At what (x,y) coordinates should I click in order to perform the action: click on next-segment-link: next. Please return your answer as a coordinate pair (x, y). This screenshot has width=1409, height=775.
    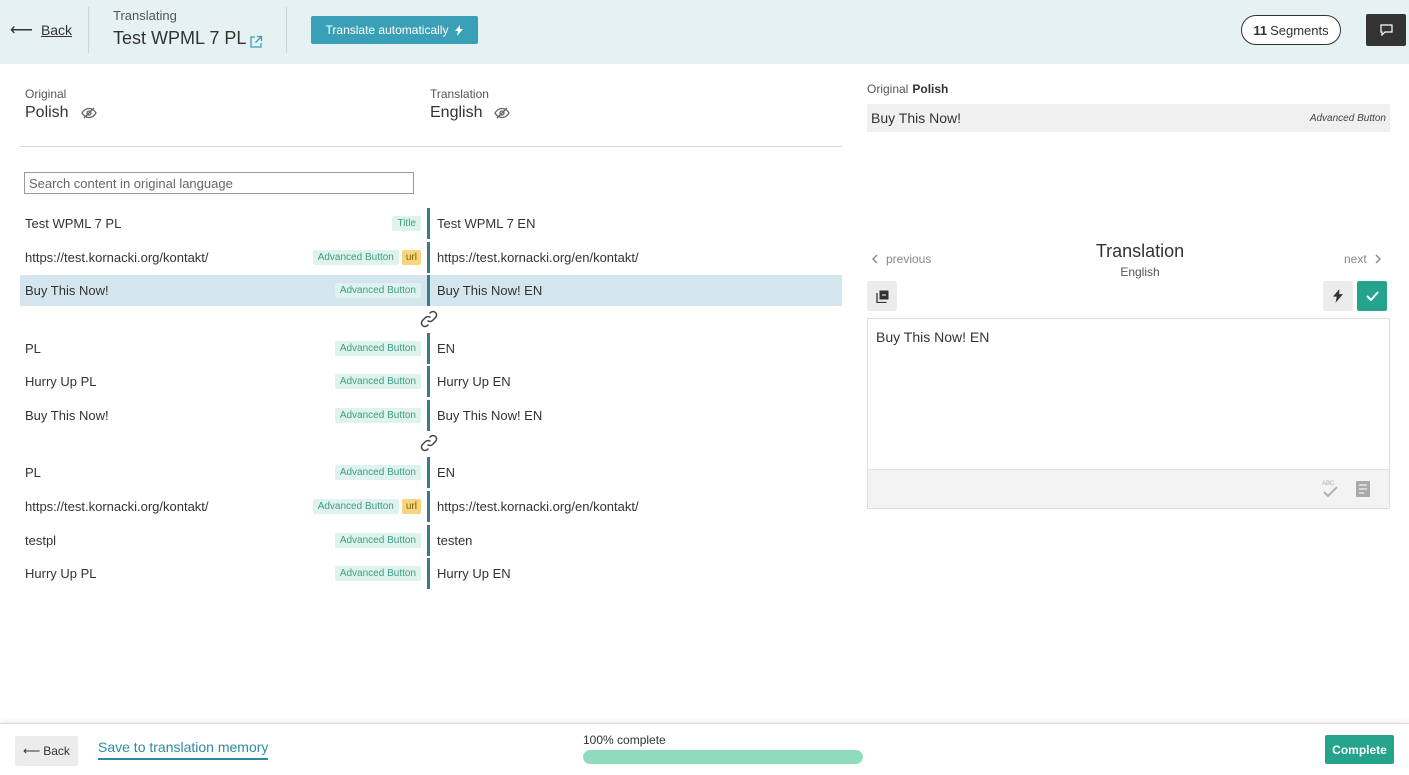
    Looking at the image, I should click on (1362, 259).